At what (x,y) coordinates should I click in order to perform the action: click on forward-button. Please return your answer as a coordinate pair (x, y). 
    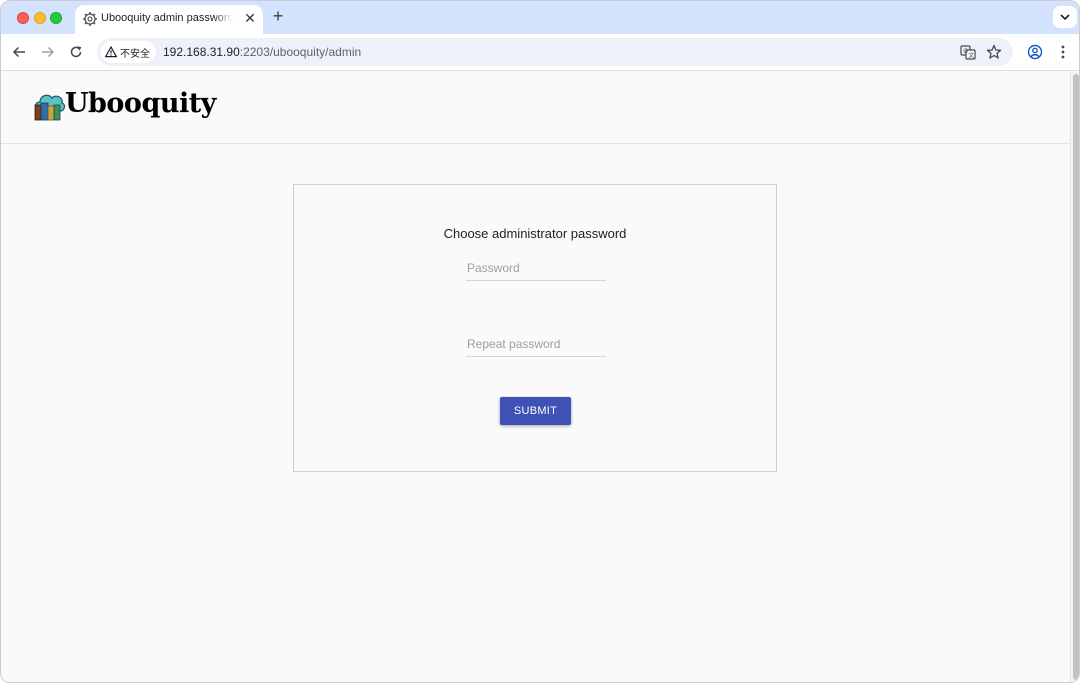
    Looking at the image, I should click on (48, 52).